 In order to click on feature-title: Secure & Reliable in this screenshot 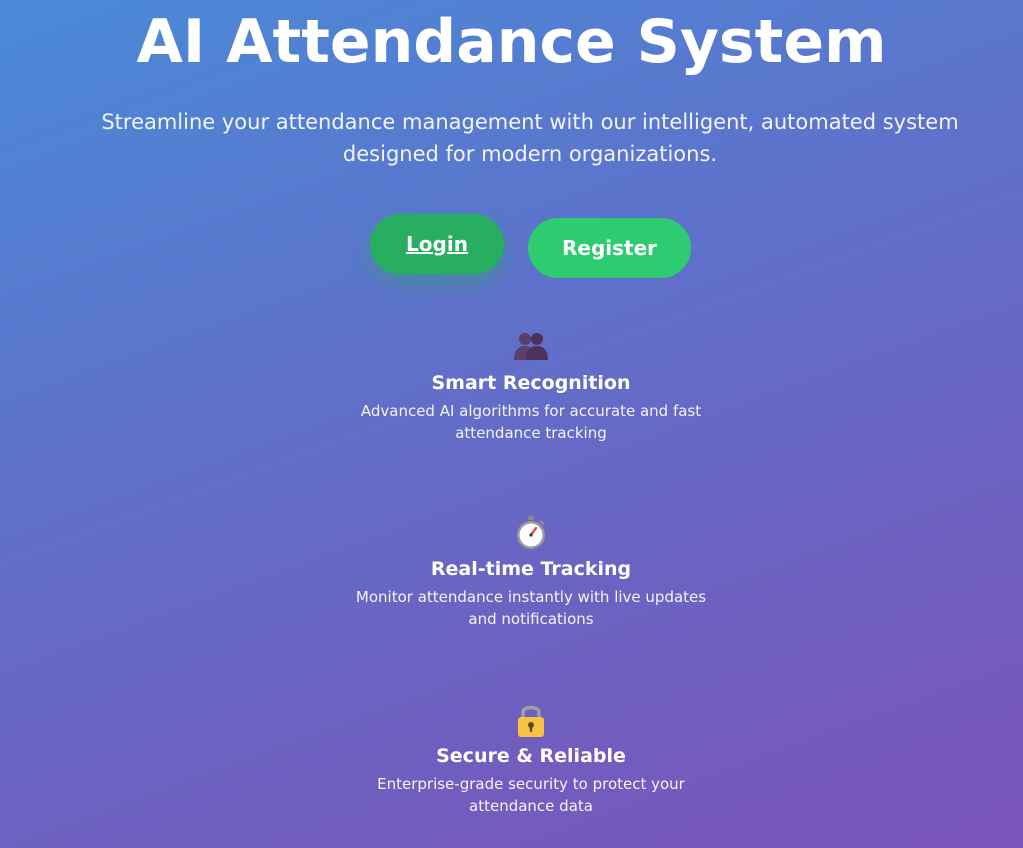, I will do `click(531, 756)`.